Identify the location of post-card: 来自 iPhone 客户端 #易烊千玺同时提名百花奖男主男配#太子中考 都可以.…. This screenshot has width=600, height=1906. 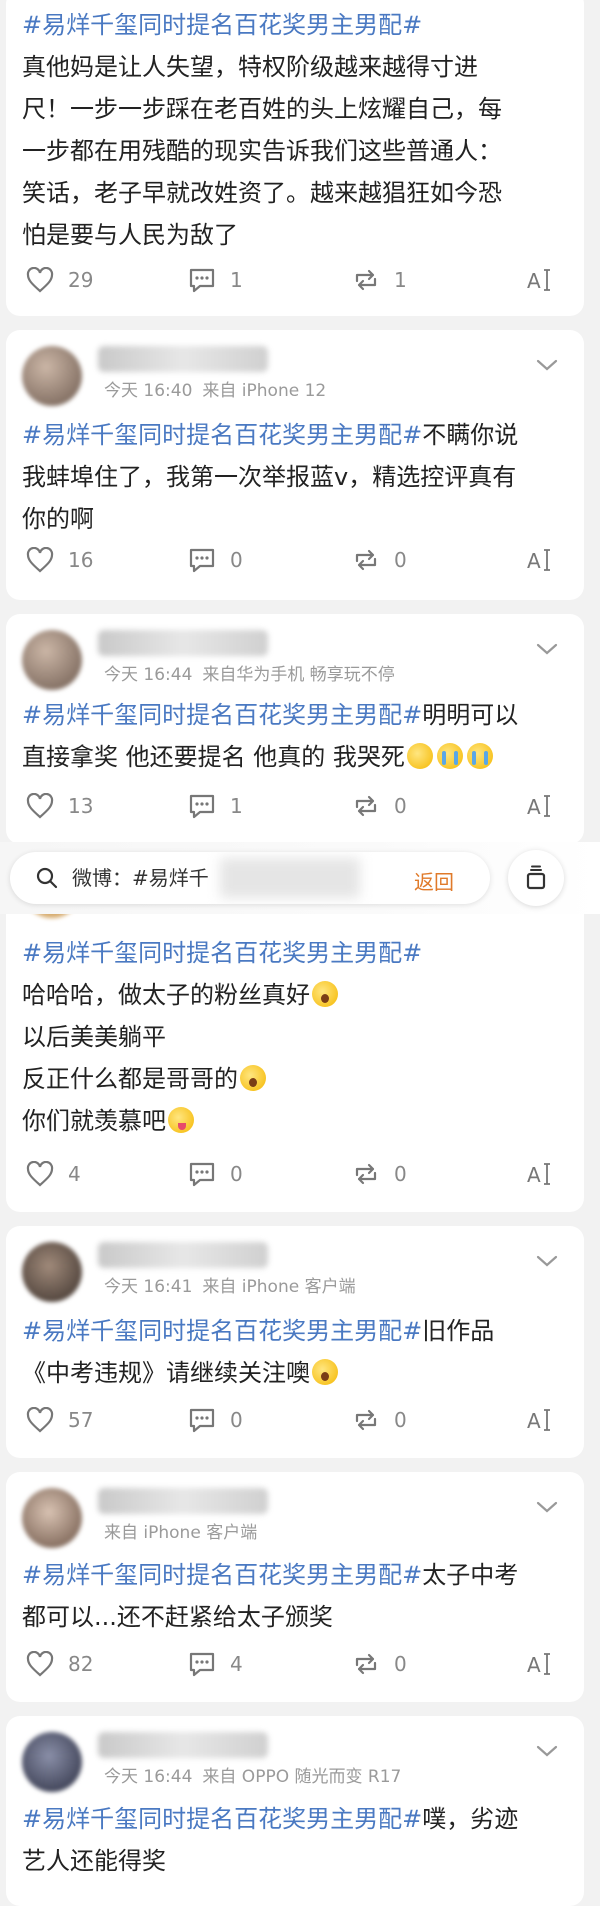
(295, 1587).